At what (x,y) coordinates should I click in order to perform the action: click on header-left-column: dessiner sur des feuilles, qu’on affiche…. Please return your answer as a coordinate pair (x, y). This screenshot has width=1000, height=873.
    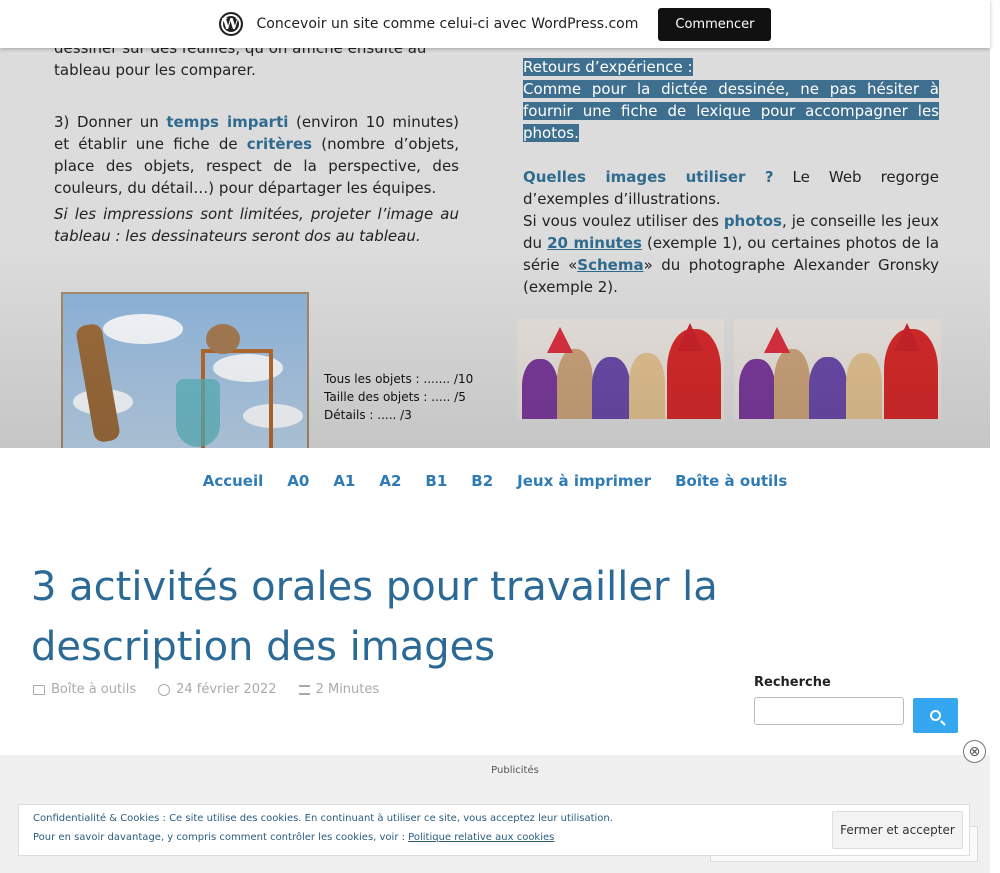
    Looking at the image, I should click on (256, 147).